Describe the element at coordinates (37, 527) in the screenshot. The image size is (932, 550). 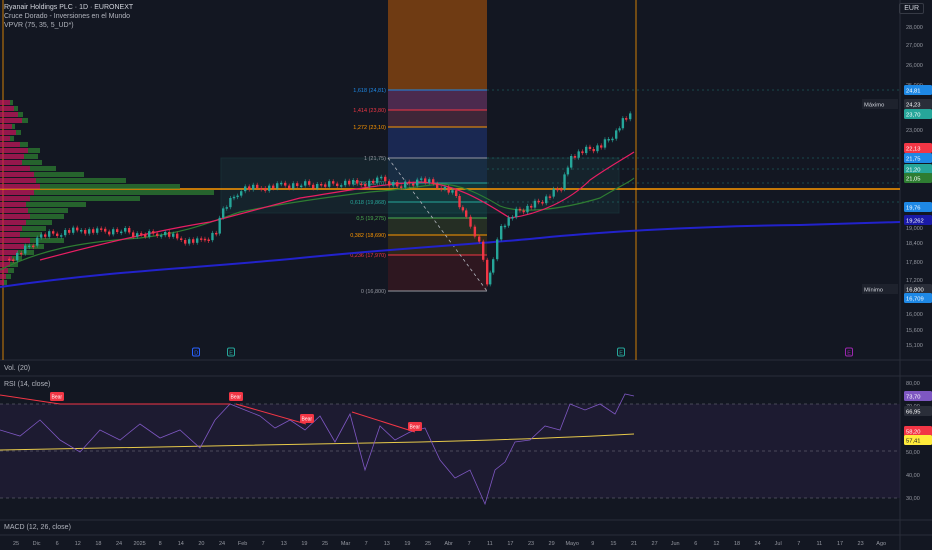
I see `macd-indicator-label: MACD (12, 26, close)` at that location.